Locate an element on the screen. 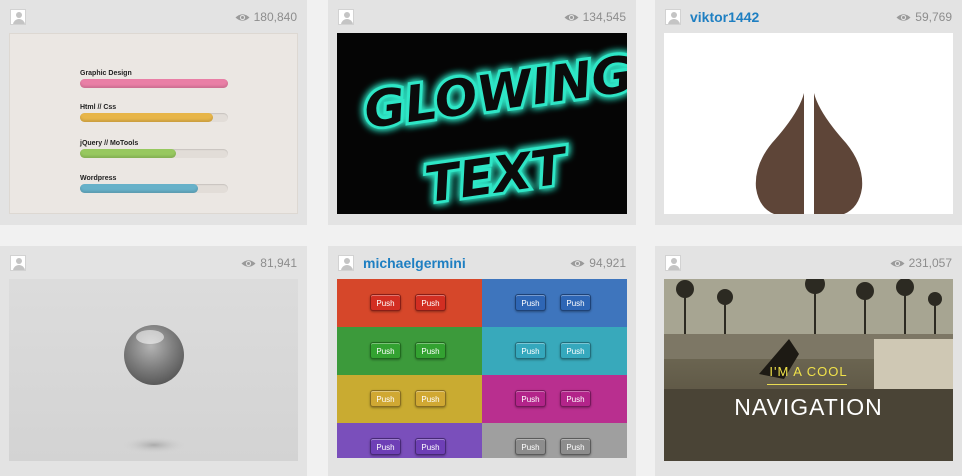 The width and height of the screenshot is (962, 476). view-count-value: 59,769 is located at coordinates (933, 17).